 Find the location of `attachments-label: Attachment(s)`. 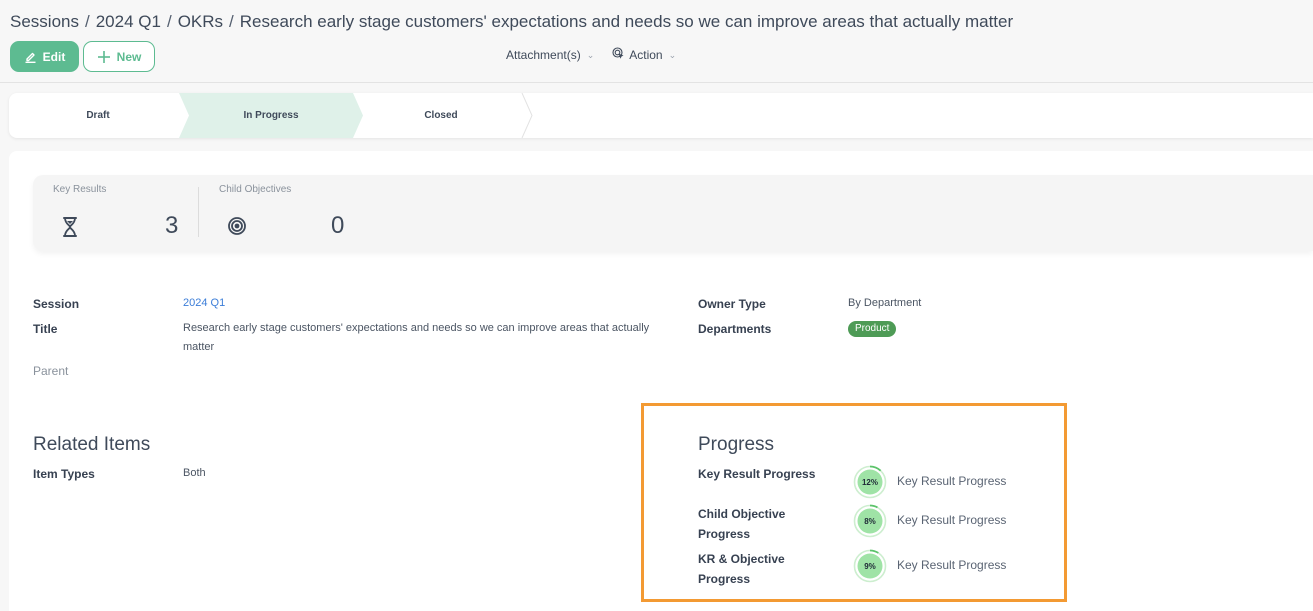

attachments-label: Attachment(s) is located at coordinates (543, 55).